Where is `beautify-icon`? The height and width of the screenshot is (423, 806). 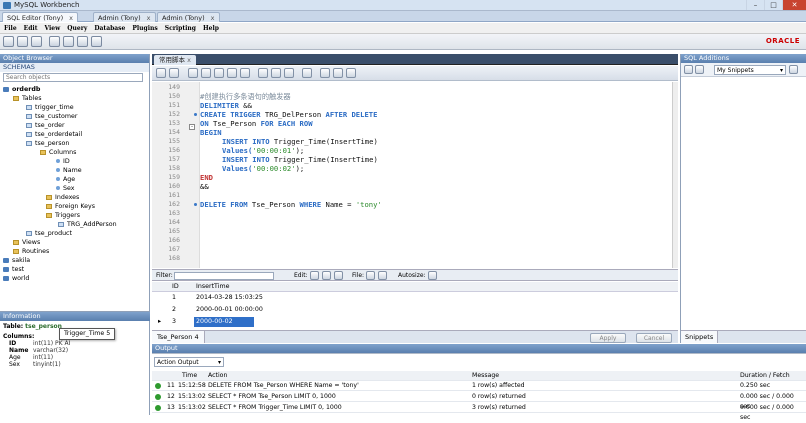 beautify-icon is located at coordinates (307, 73).